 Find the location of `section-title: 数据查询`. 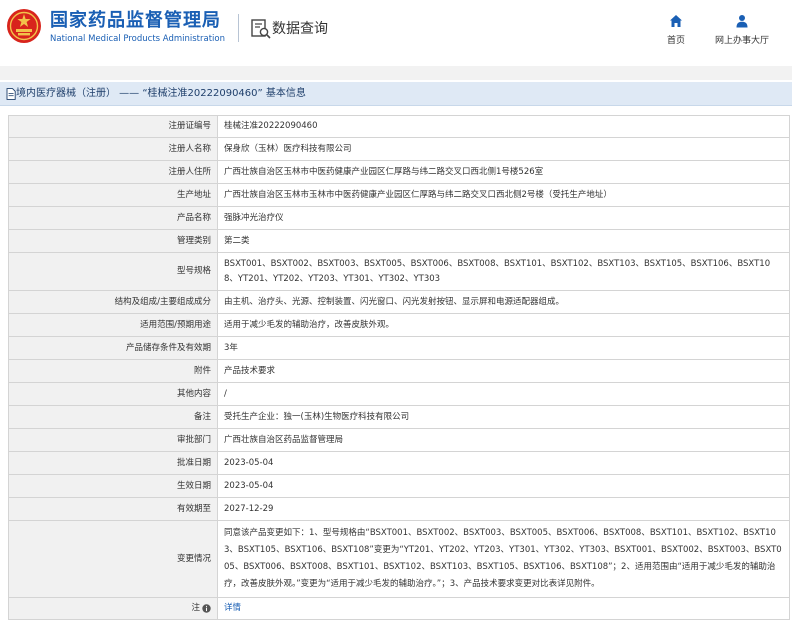

section-title: 数据查询 is located at coordinates (300, 29).